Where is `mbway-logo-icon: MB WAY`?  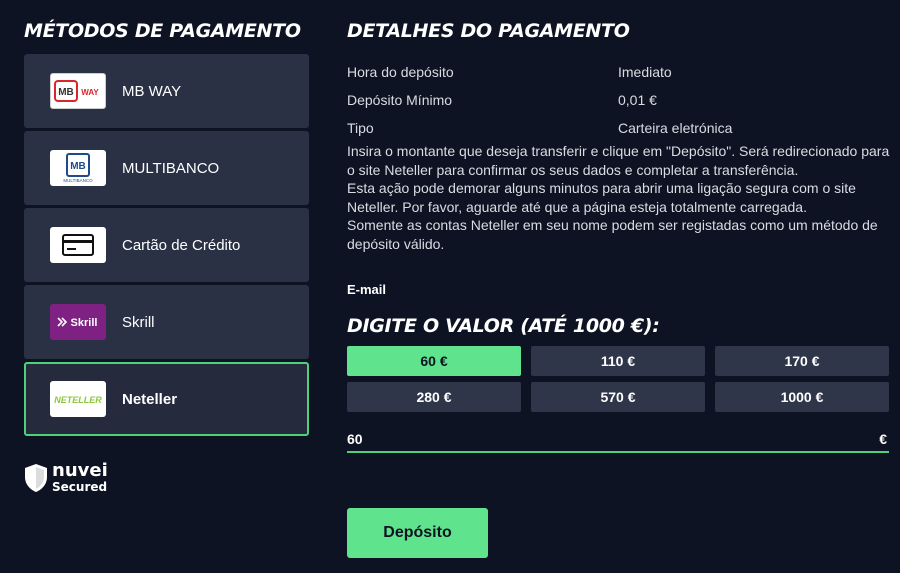
mbway-logo-icon: MB WAY is located at coordinates (78, 91).